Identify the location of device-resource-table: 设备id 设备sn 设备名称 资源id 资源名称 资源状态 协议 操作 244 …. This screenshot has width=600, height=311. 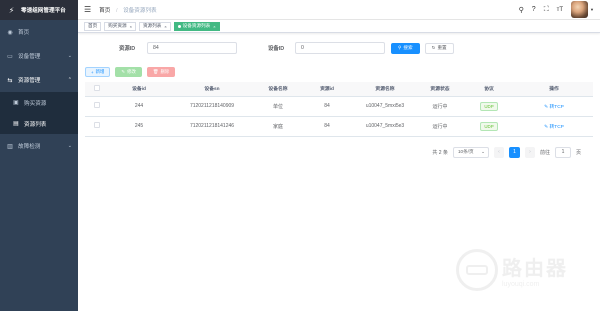
(339, 109).